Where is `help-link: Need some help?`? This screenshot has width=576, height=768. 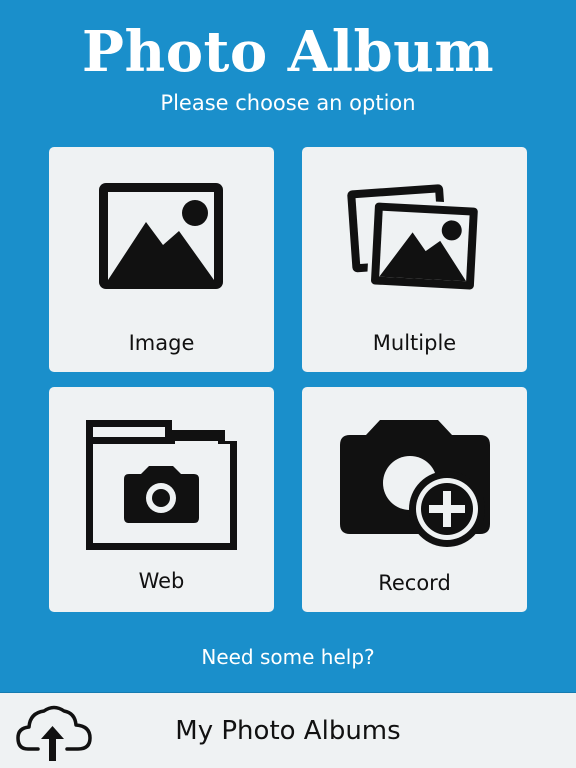 help-link: Need some help? is located at coordinates (288, 657).